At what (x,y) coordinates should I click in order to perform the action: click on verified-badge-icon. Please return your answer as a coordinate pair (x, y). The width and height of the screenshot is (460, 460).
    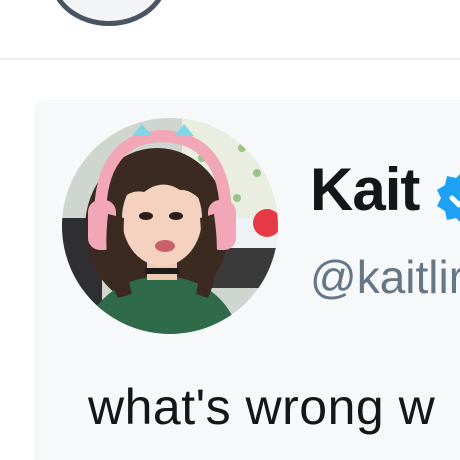
    Looking at the image, I should click on (447, 198).